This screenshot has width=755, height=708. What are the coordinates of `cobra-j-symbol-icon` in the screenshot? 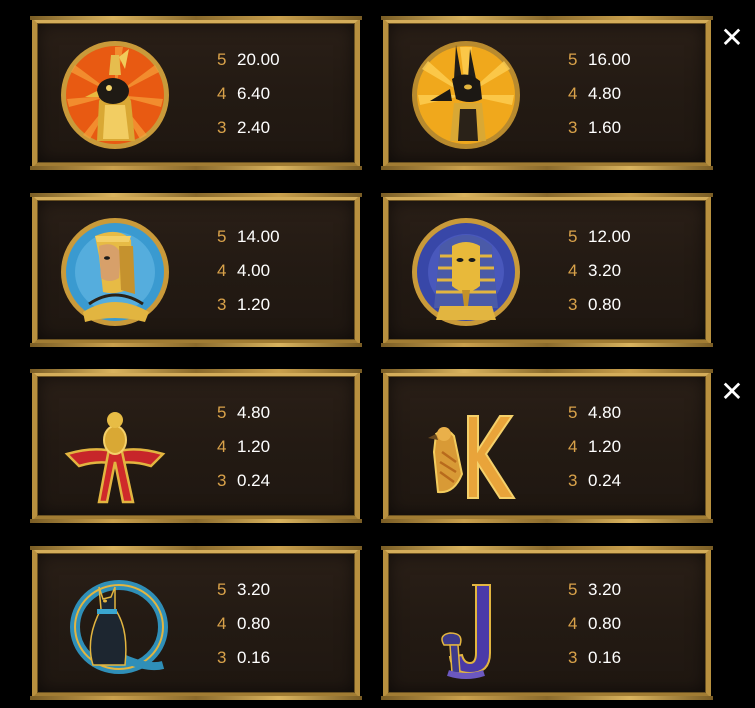 It's located at (466, 625).